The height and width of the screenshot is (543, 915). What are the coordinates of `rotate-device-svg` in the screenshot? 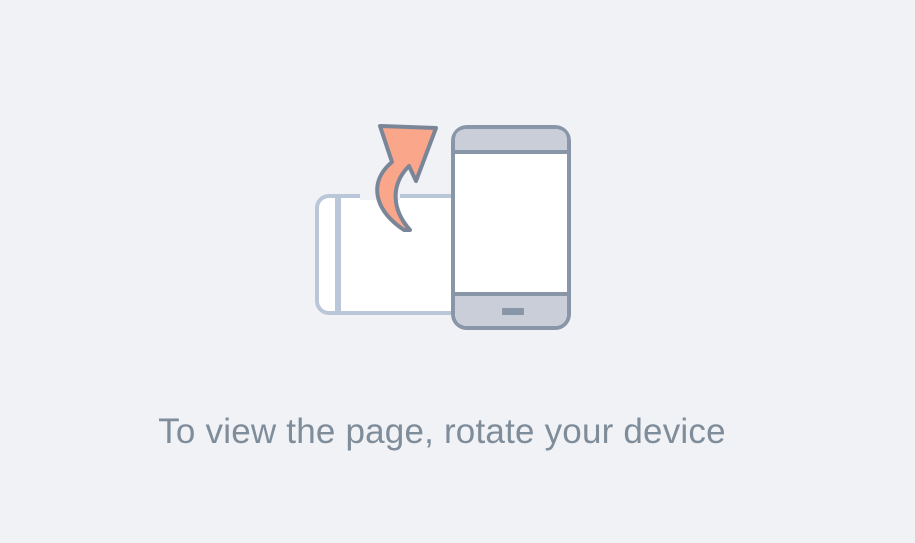 It's located at (443, 227).